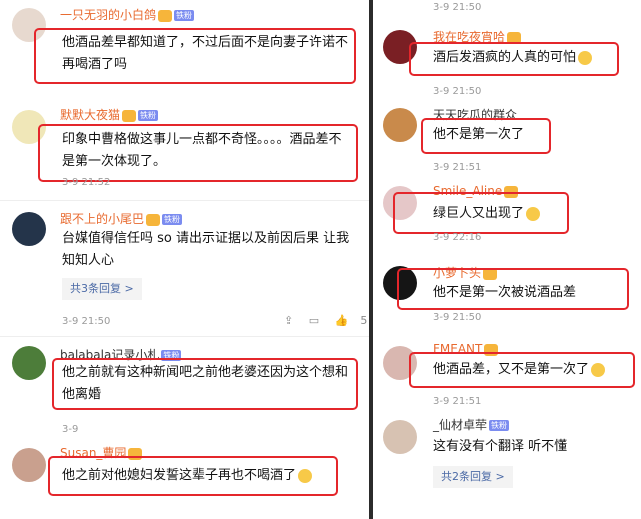 The image size is (641, 519). I want to click on comment-text: 他不是第一次了, so click(479, 134).